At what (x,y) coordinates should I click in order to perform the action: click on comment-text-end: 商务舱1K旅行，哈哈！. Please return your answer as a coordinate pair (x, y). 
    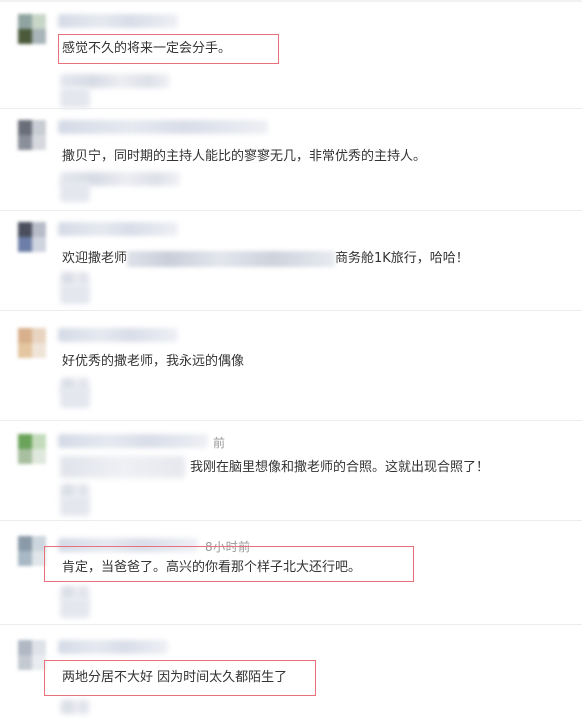
    Looking at the image, I should click on (402, 258).